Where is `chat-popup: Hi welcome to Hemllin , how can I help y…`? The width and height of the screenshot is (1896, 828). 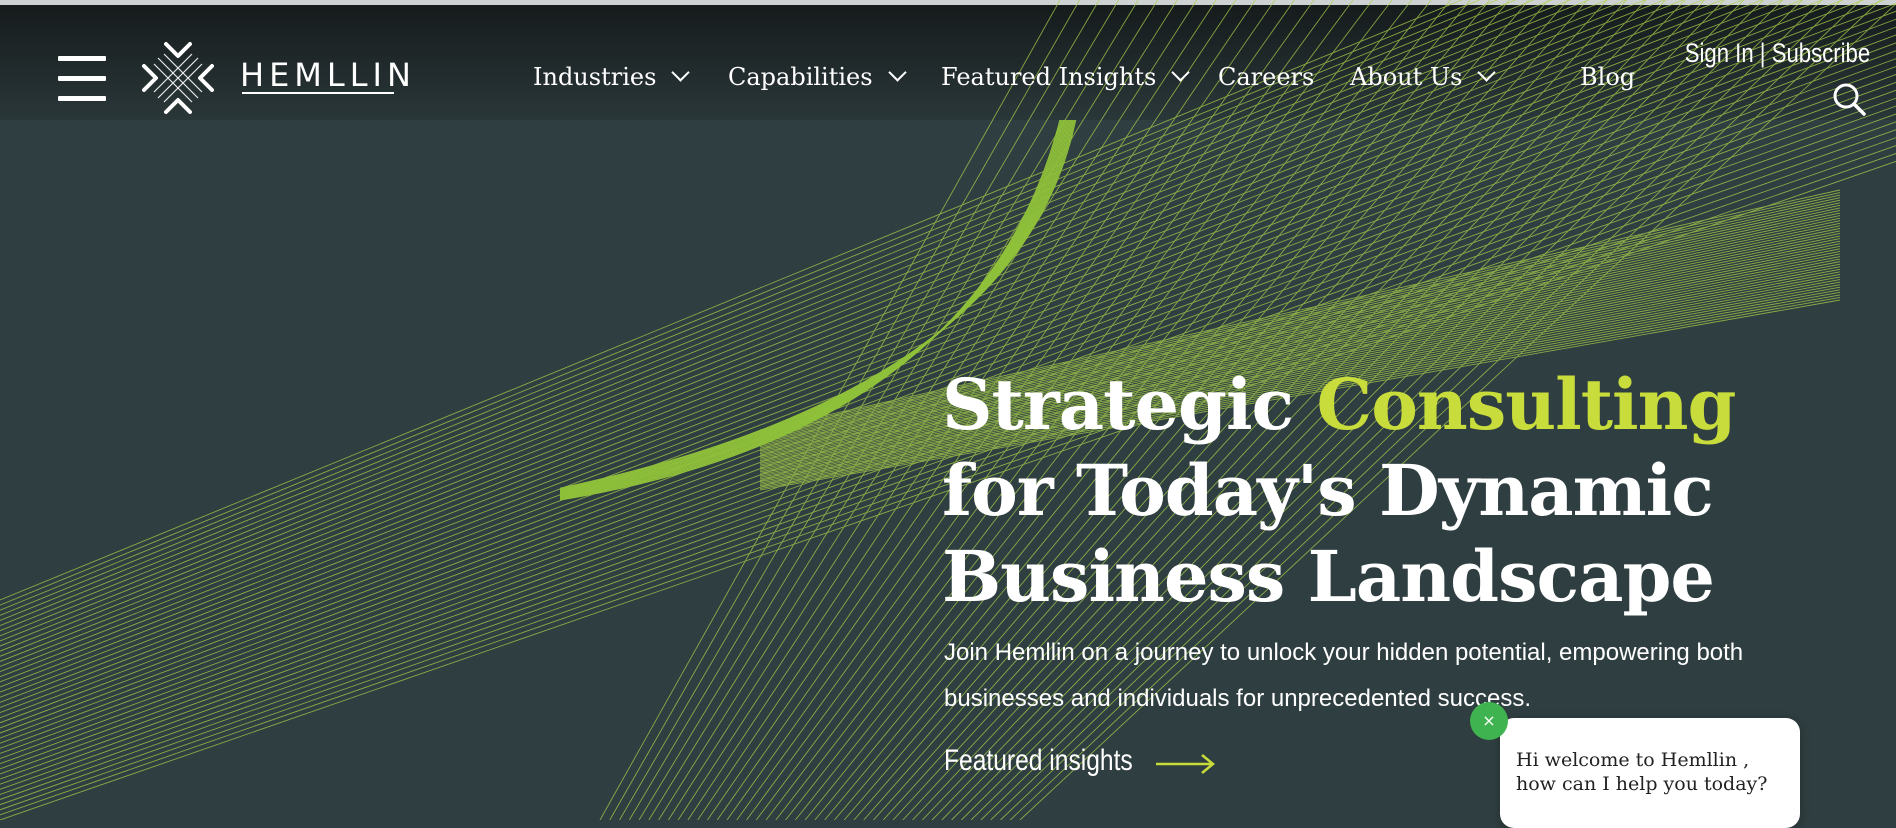 chat-popup: Hi welcome to Hemllin , how can I help y… is located at coordinates (1650, 773).